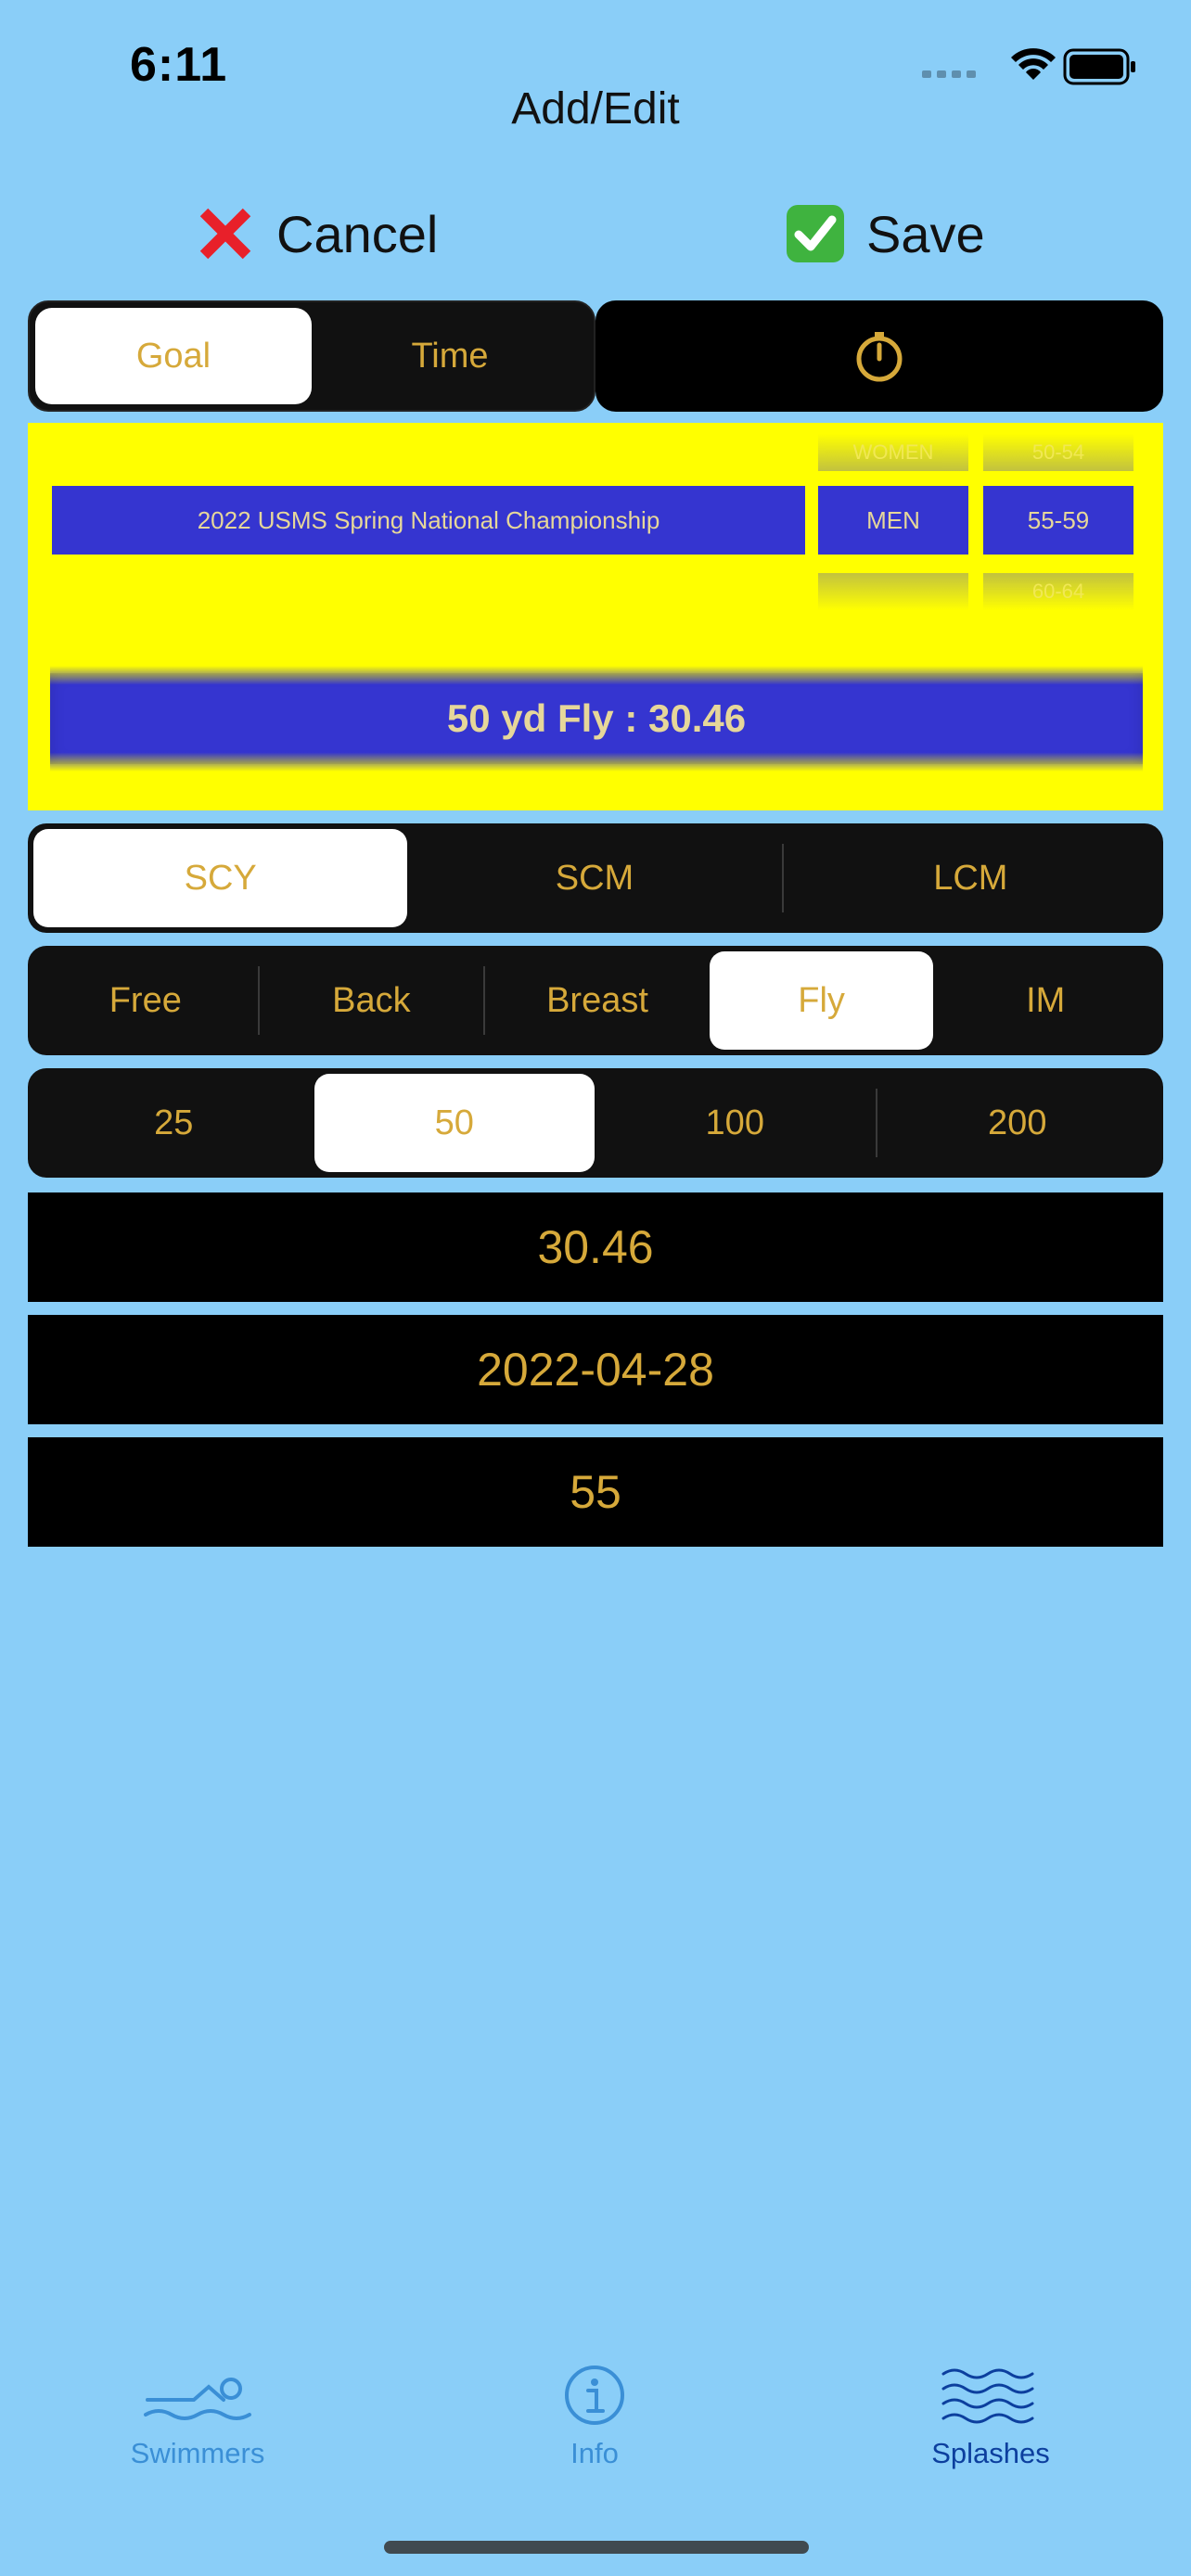 The height and width of the screenshot is (2576, 1191). Describe the element at coordinates (357, 233) in the screenshot. I see `cancel-label: Cancel` at that location.